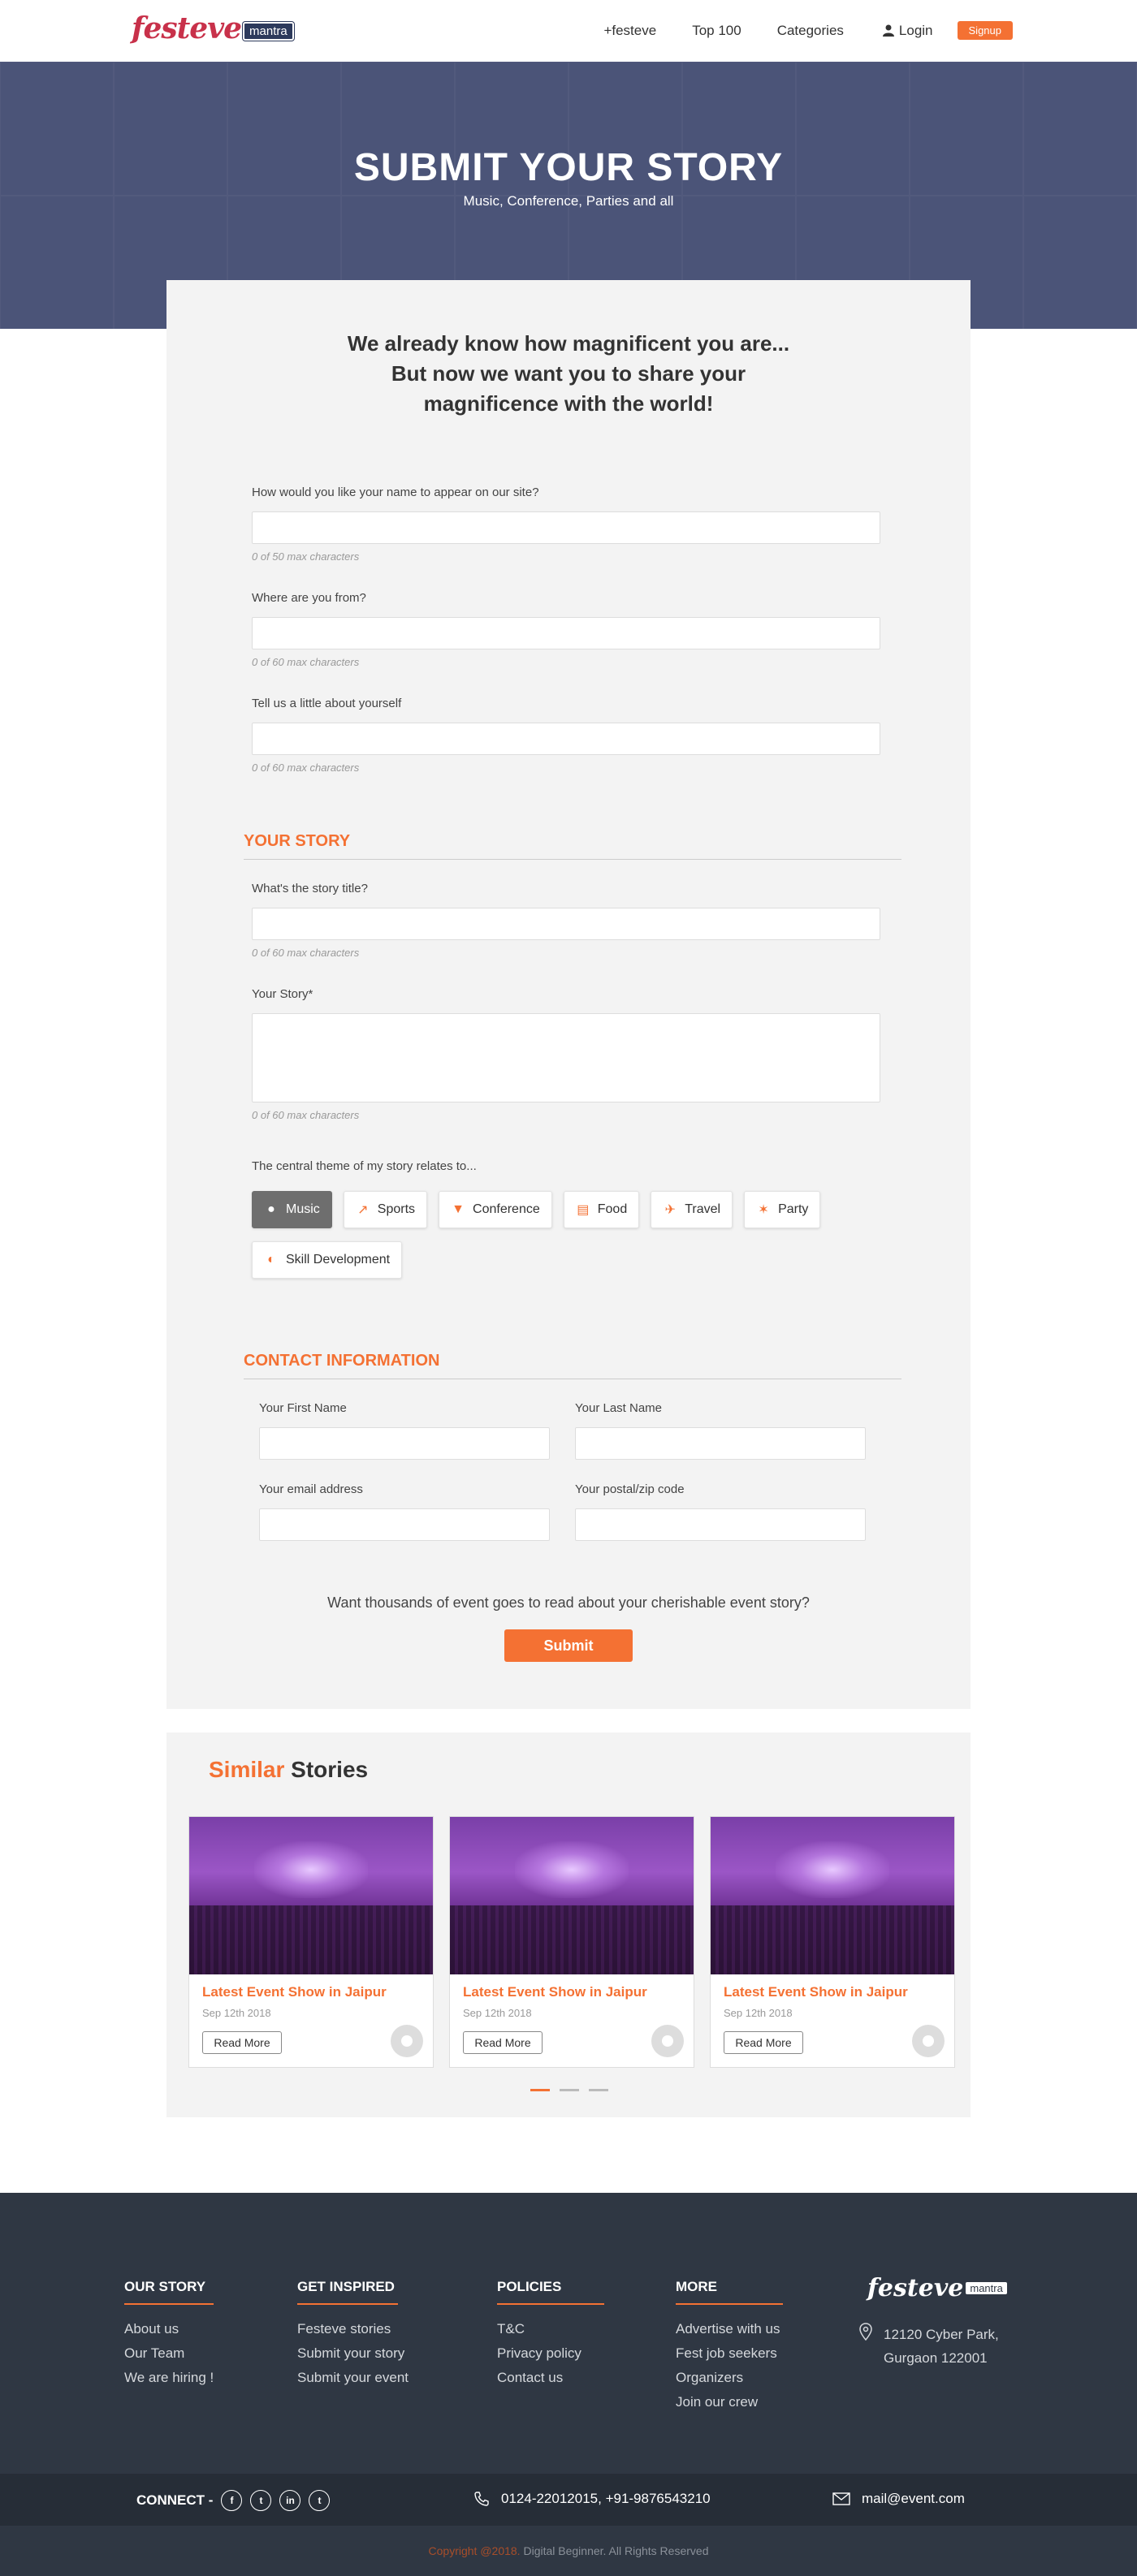 This screenshot has height=2576, width=1137. Describe the element at coordinates (386, 1209) in the screenshot. I see `theme-chip-sports: ↗ Sports` at that location.